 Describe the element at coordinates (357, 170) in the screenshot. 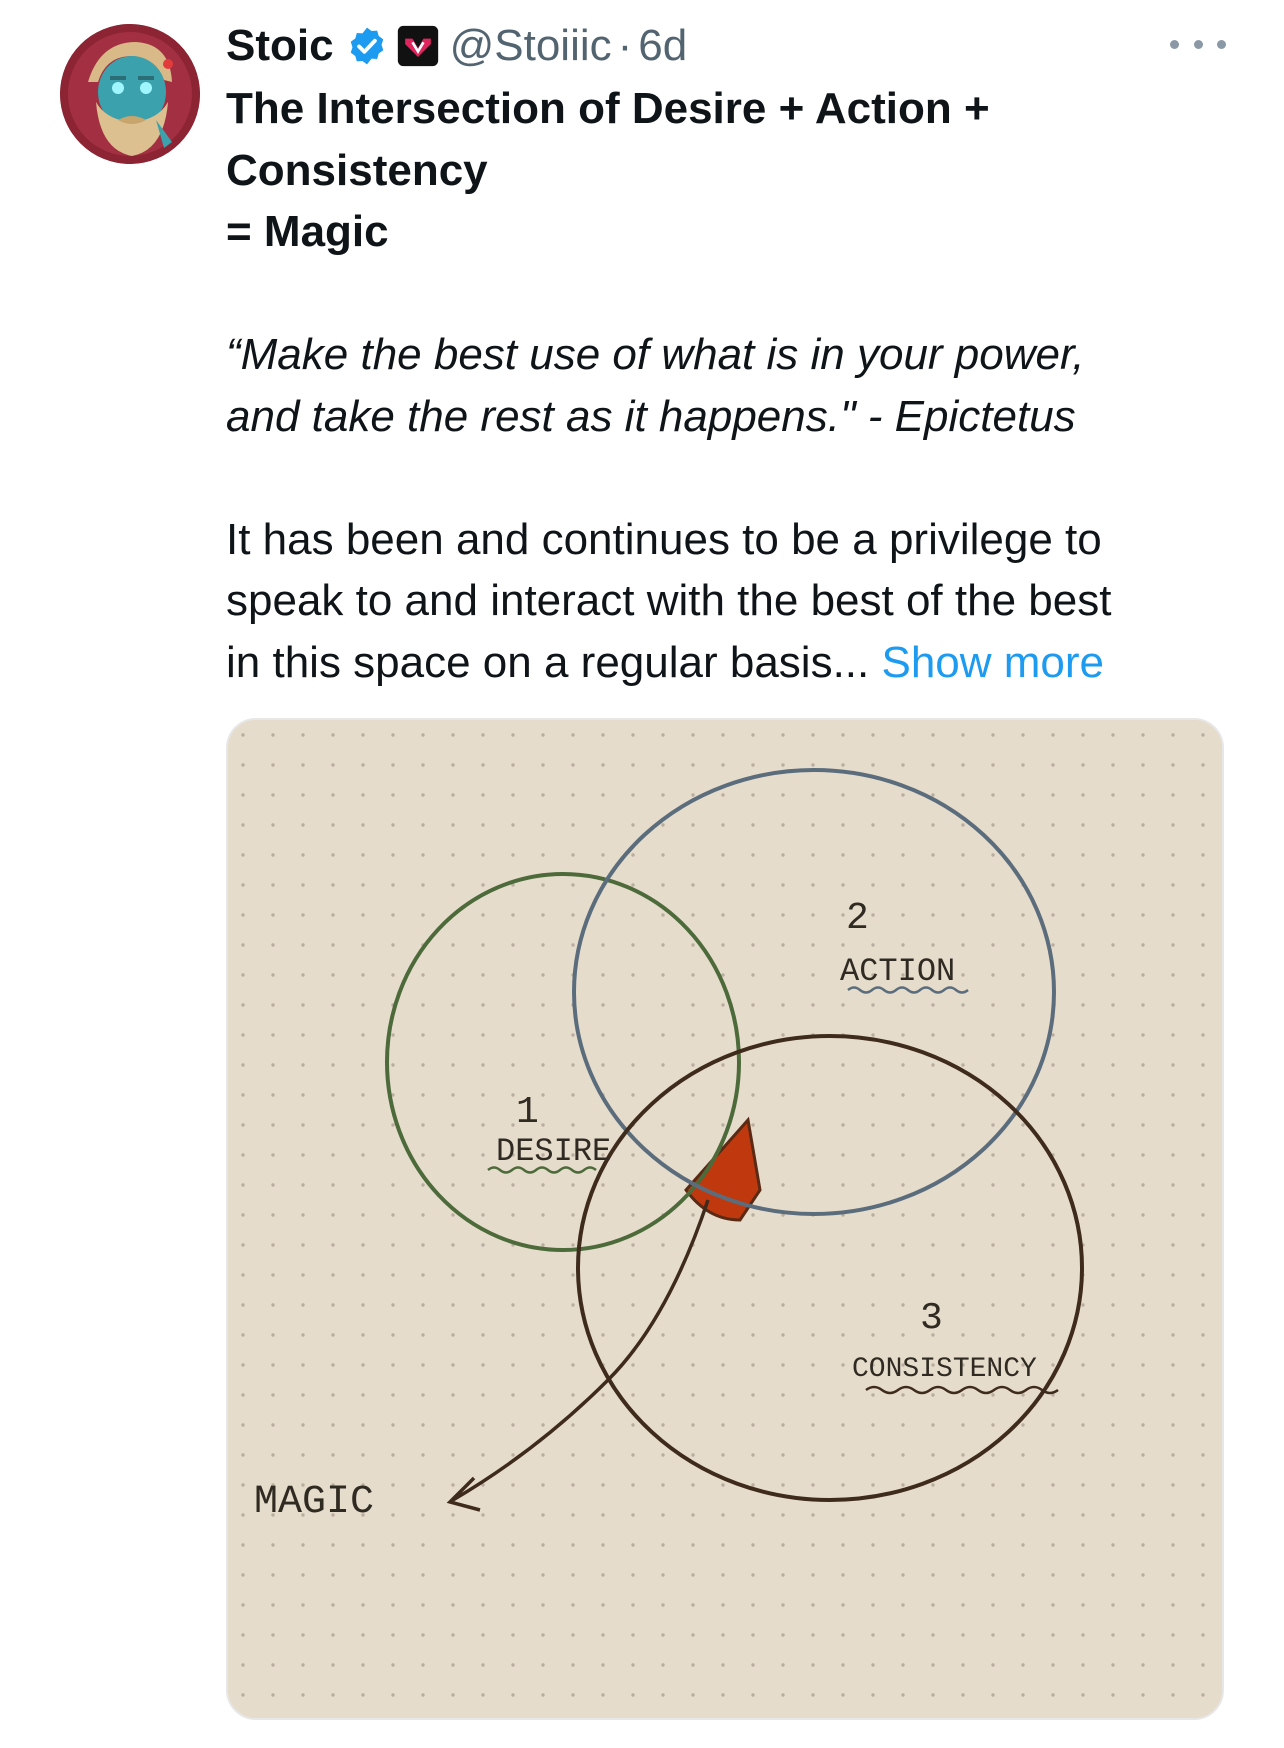

I see `tweet-title-line: Consistency` at that location.